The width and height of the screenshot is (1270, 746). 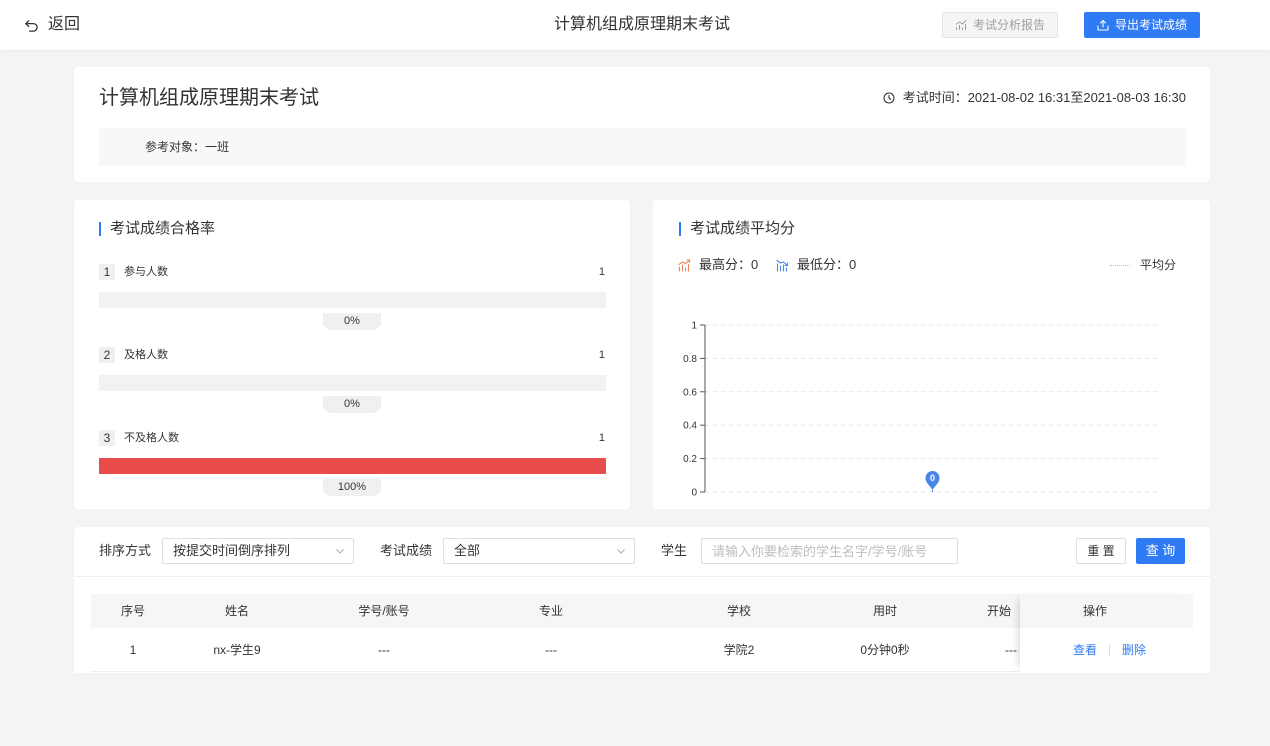 I want to click on item-label: 及格人数, so click(x=146, y=355).